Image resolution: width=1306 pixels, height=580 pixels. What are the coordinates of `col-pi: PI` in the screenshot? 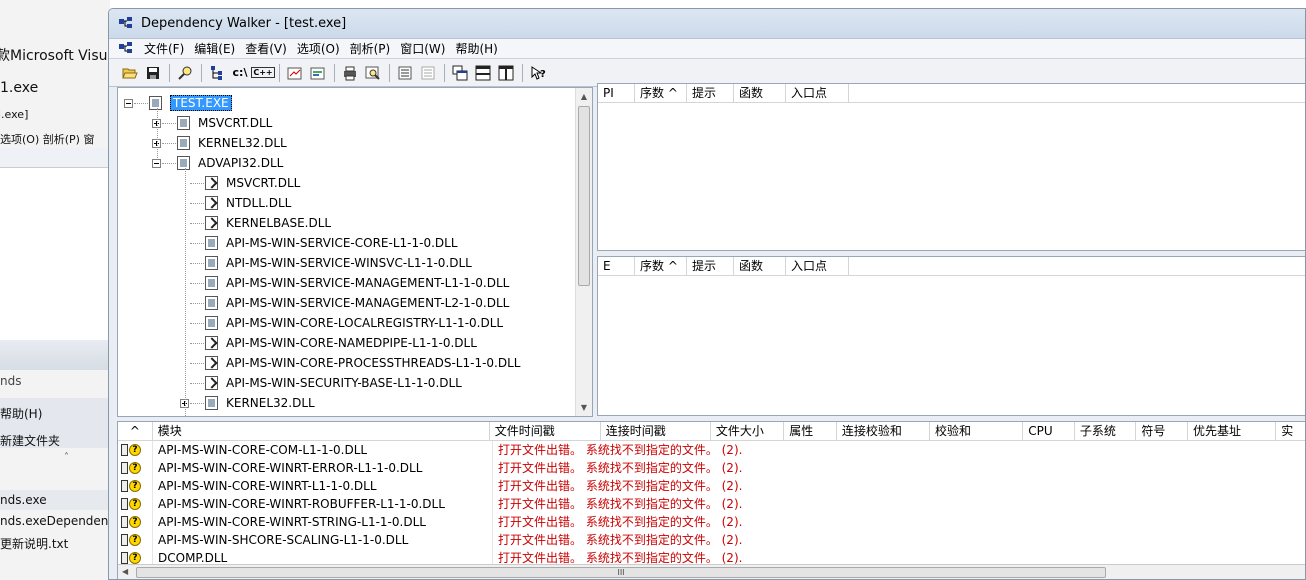 It's located at (616, 93).